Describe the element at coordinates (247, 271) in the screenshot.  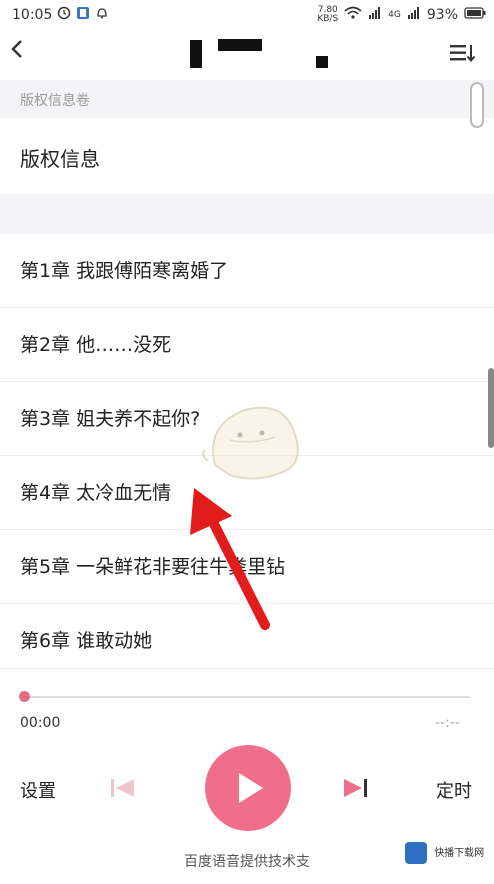
I see `chapter-item: 第1章 我跟傅陌寒离婚了` at that location.